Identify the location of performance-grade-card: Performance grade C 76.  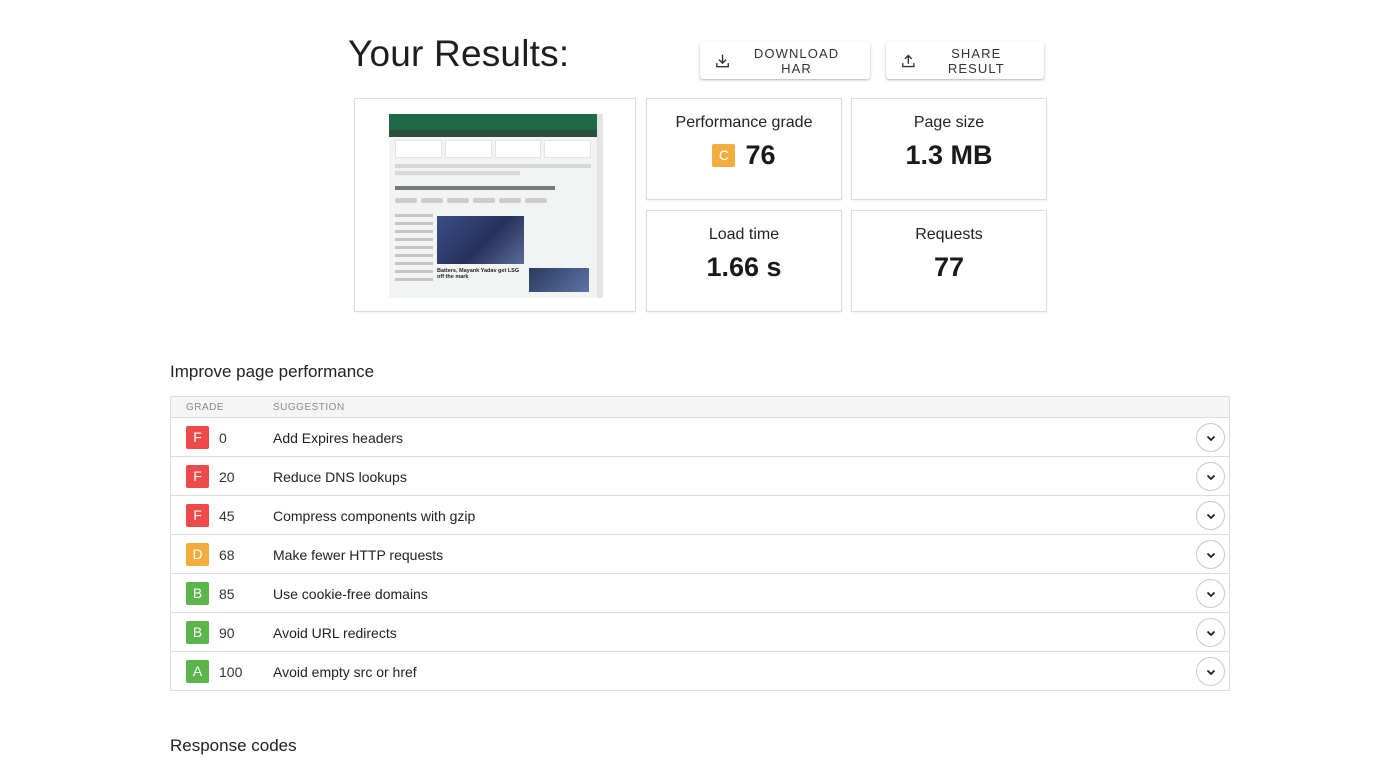
(744, 149).